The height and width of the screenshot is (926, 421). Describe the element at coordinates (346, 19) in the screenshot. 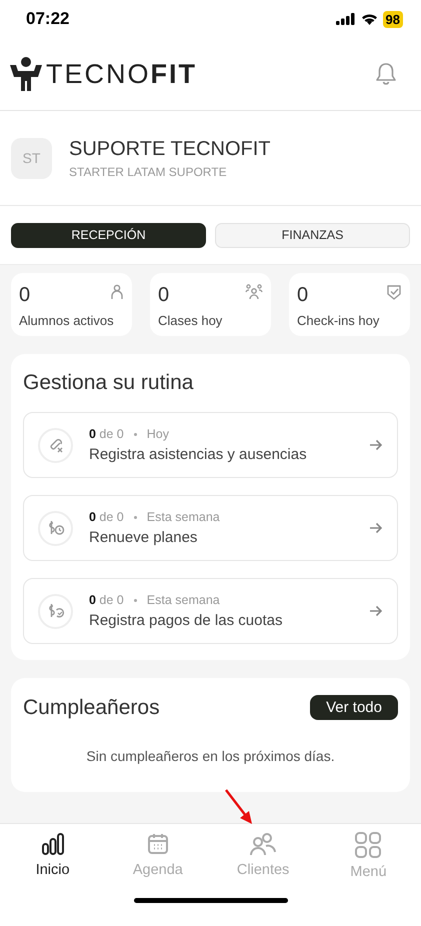

I see `signal-icon` at that location.